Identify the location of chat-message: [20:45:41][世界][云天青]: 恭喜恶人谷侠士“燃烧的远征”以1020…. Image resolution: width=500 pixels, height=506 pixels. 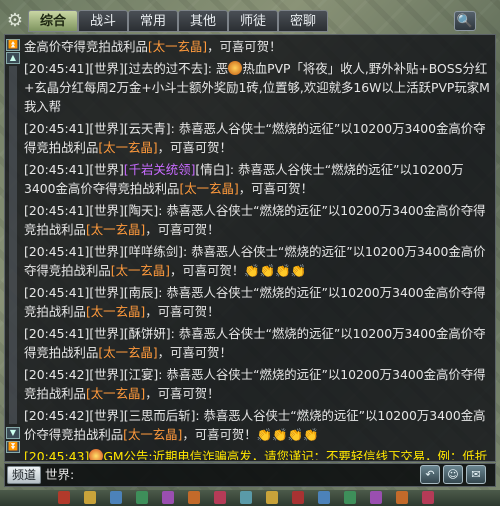
(259, 138).